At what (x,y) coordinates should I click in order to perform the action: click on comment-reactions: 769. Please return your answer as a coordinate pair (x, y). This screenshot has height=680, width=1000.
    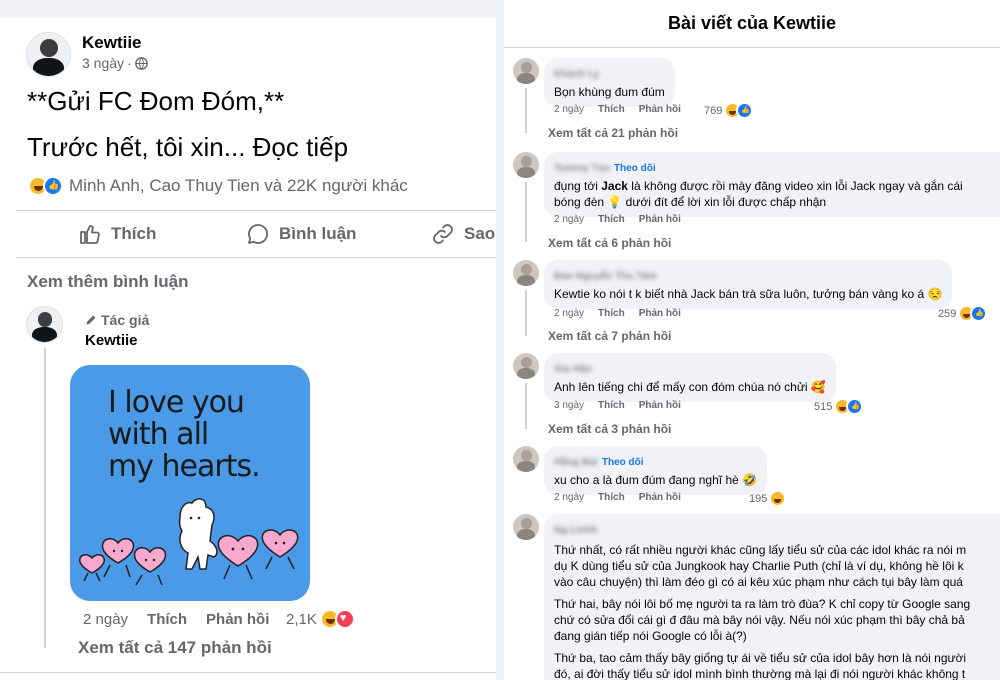
    Looking at the image, I should click on (729, 110).